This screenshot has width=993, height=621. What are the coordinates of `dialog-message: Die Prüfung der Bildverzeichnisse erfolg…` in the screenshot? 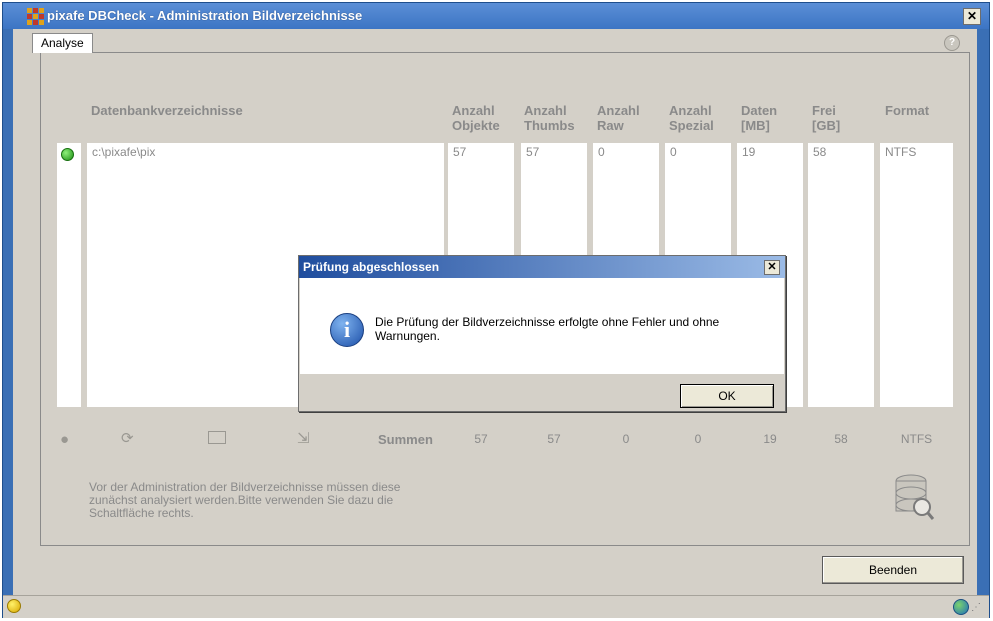 It's located at (547, 329).